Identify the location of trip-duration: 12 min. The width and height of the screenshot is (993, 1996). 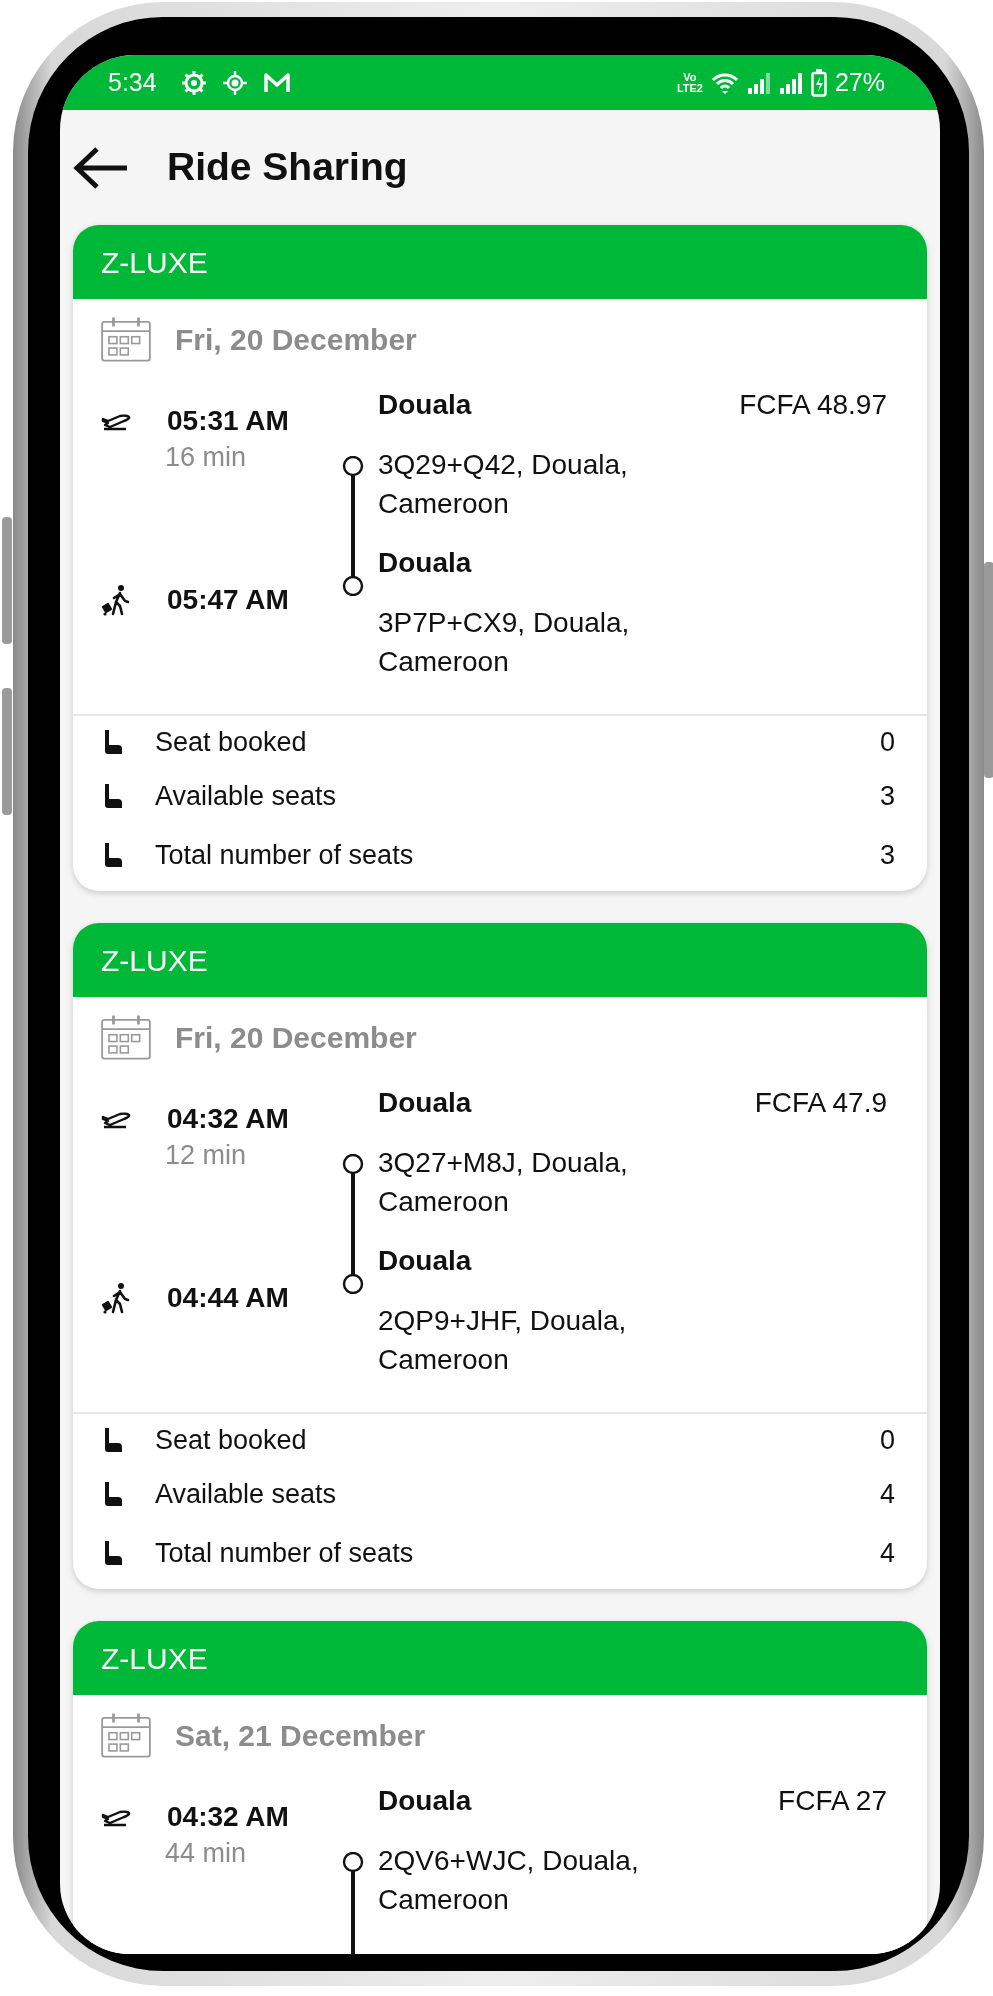
(206, 1155).